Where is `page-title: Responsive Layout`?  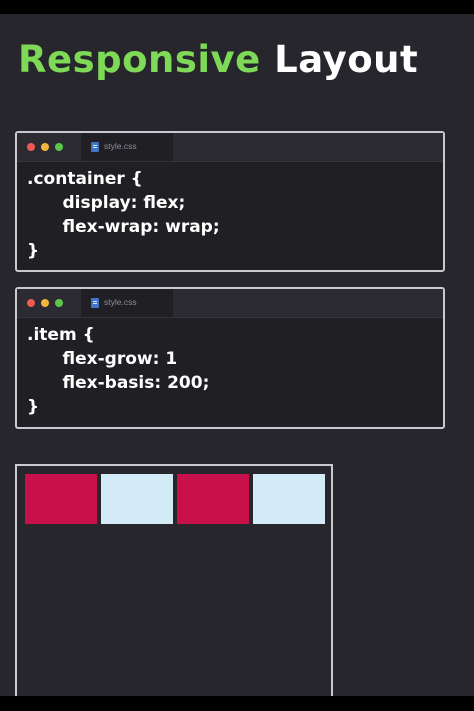 page-title: Responsive Layout is located at coordinates (218, 59).